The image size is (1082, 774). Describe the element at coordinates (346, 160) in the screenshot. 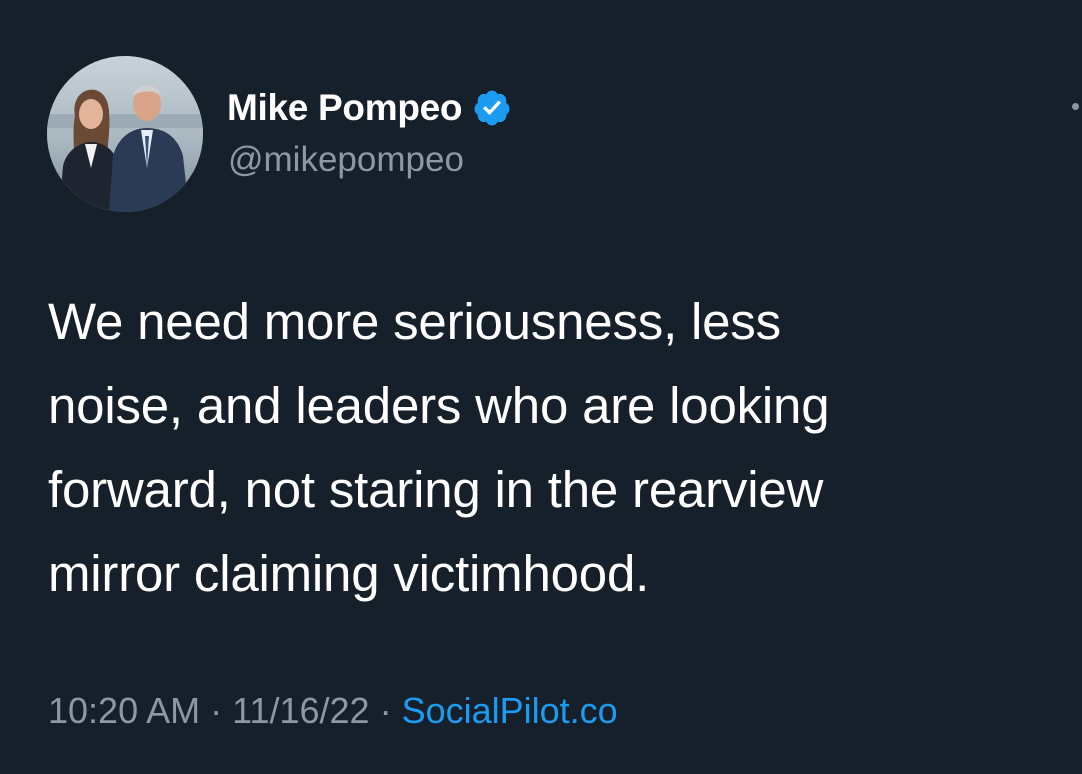

I see `author-handle: @mikepompeo` at that location.